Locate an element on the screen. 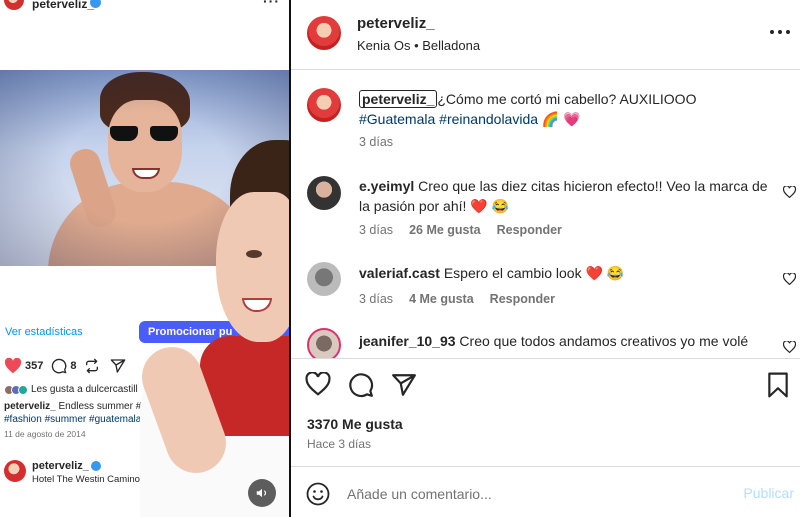  view-insights-link: Ver estadísticas is located at coordinates (44, 332).